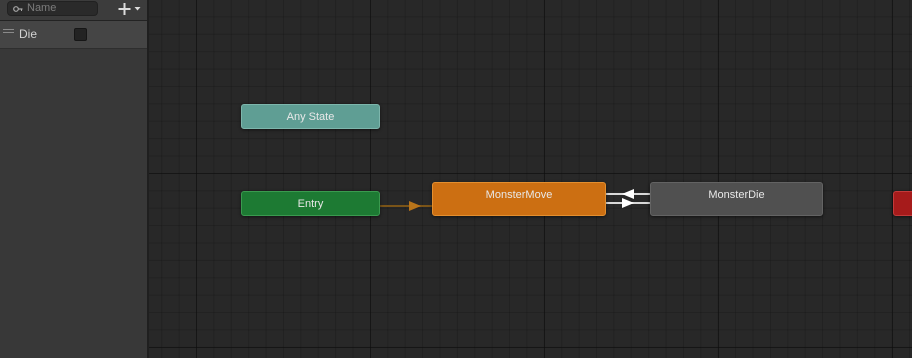 The image size is (912, 358). I want to click on state-label: Any State, so click(310, 117).